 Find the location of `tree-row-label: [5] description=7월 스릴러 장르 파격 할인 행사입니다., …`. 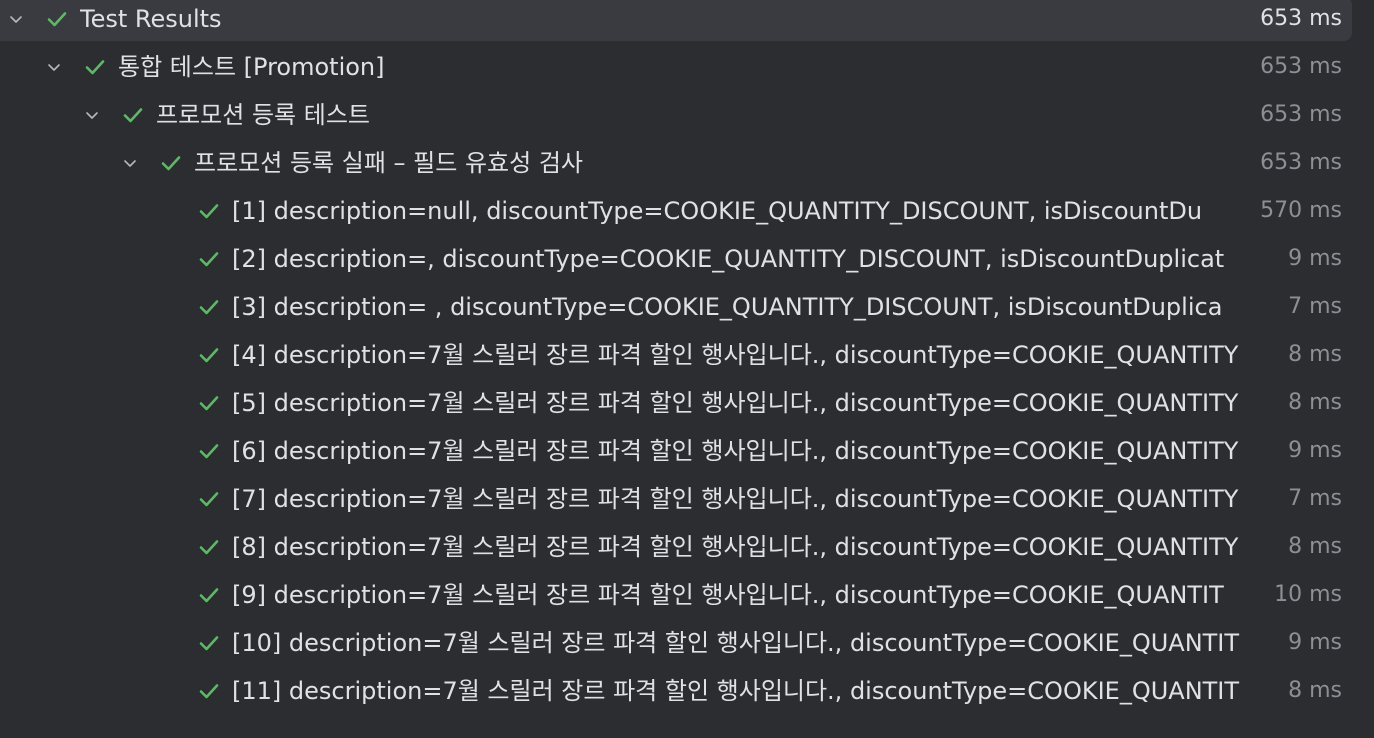

tree-row-label: [5] description=7월 스릴러 장르 파격 할인 행사입니다., … is located at coordinates (735, 403).